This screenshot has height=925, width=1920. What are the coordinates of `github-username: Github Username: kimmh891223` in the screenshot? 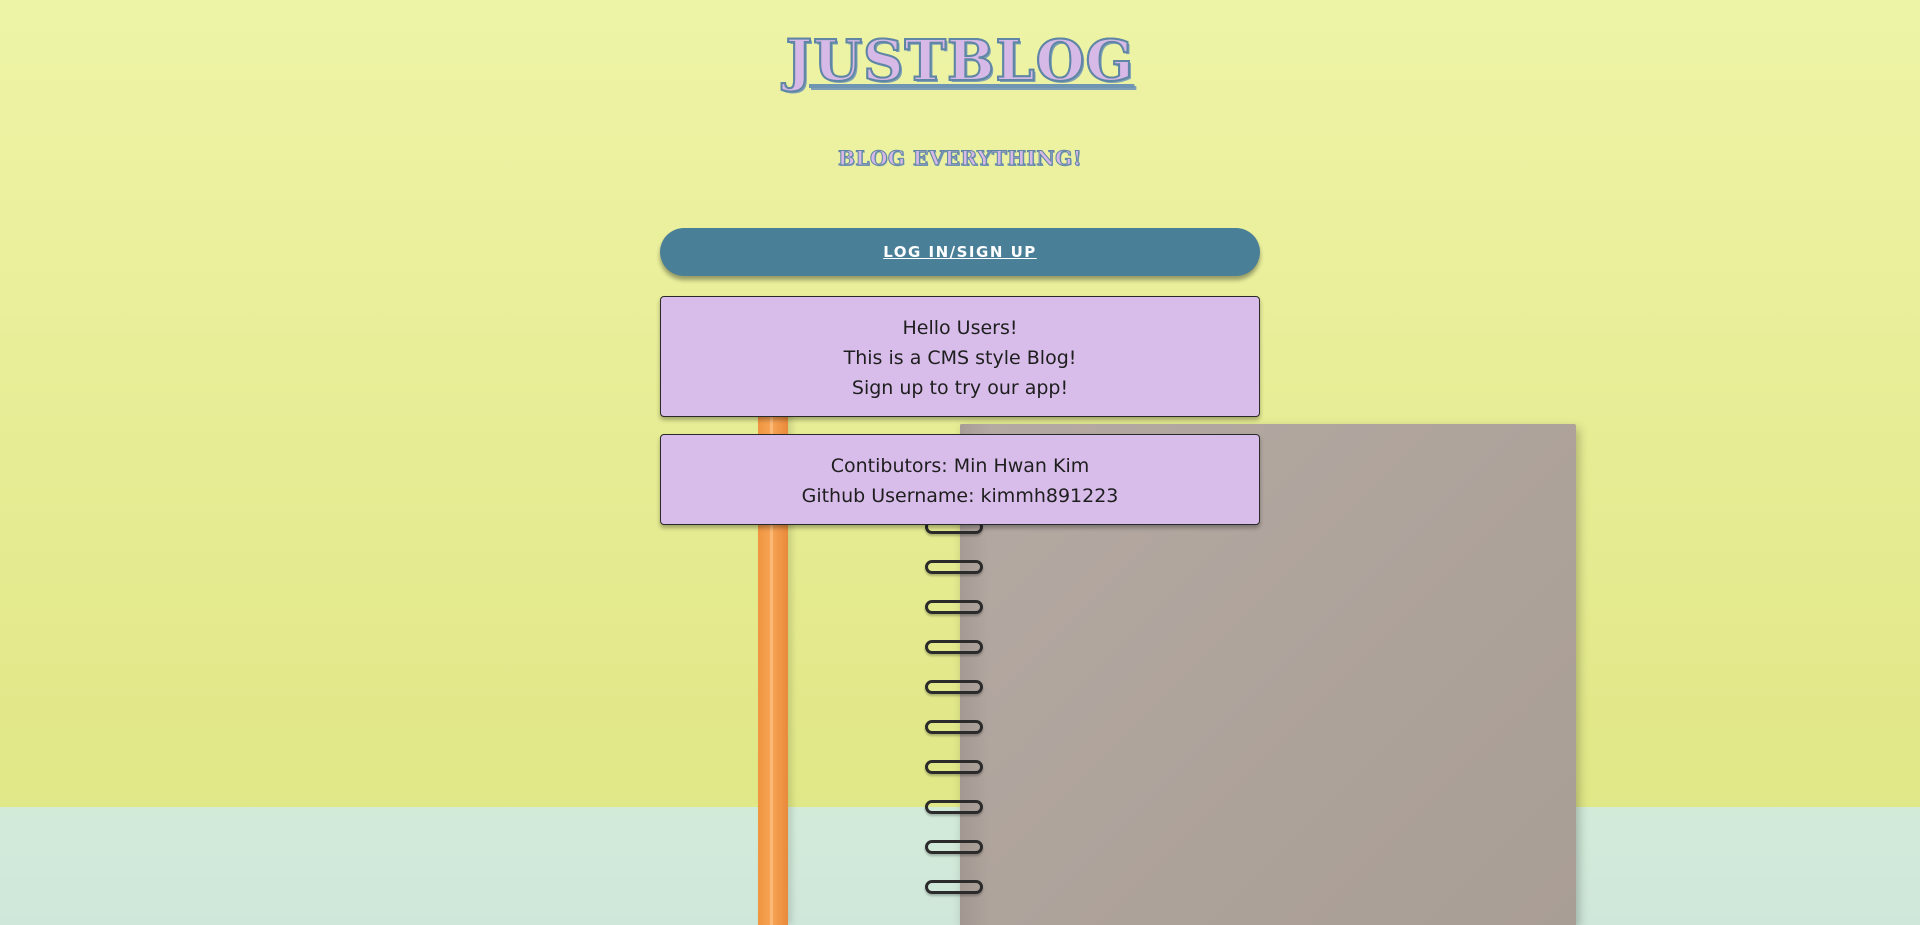 It's located at (960, 496).